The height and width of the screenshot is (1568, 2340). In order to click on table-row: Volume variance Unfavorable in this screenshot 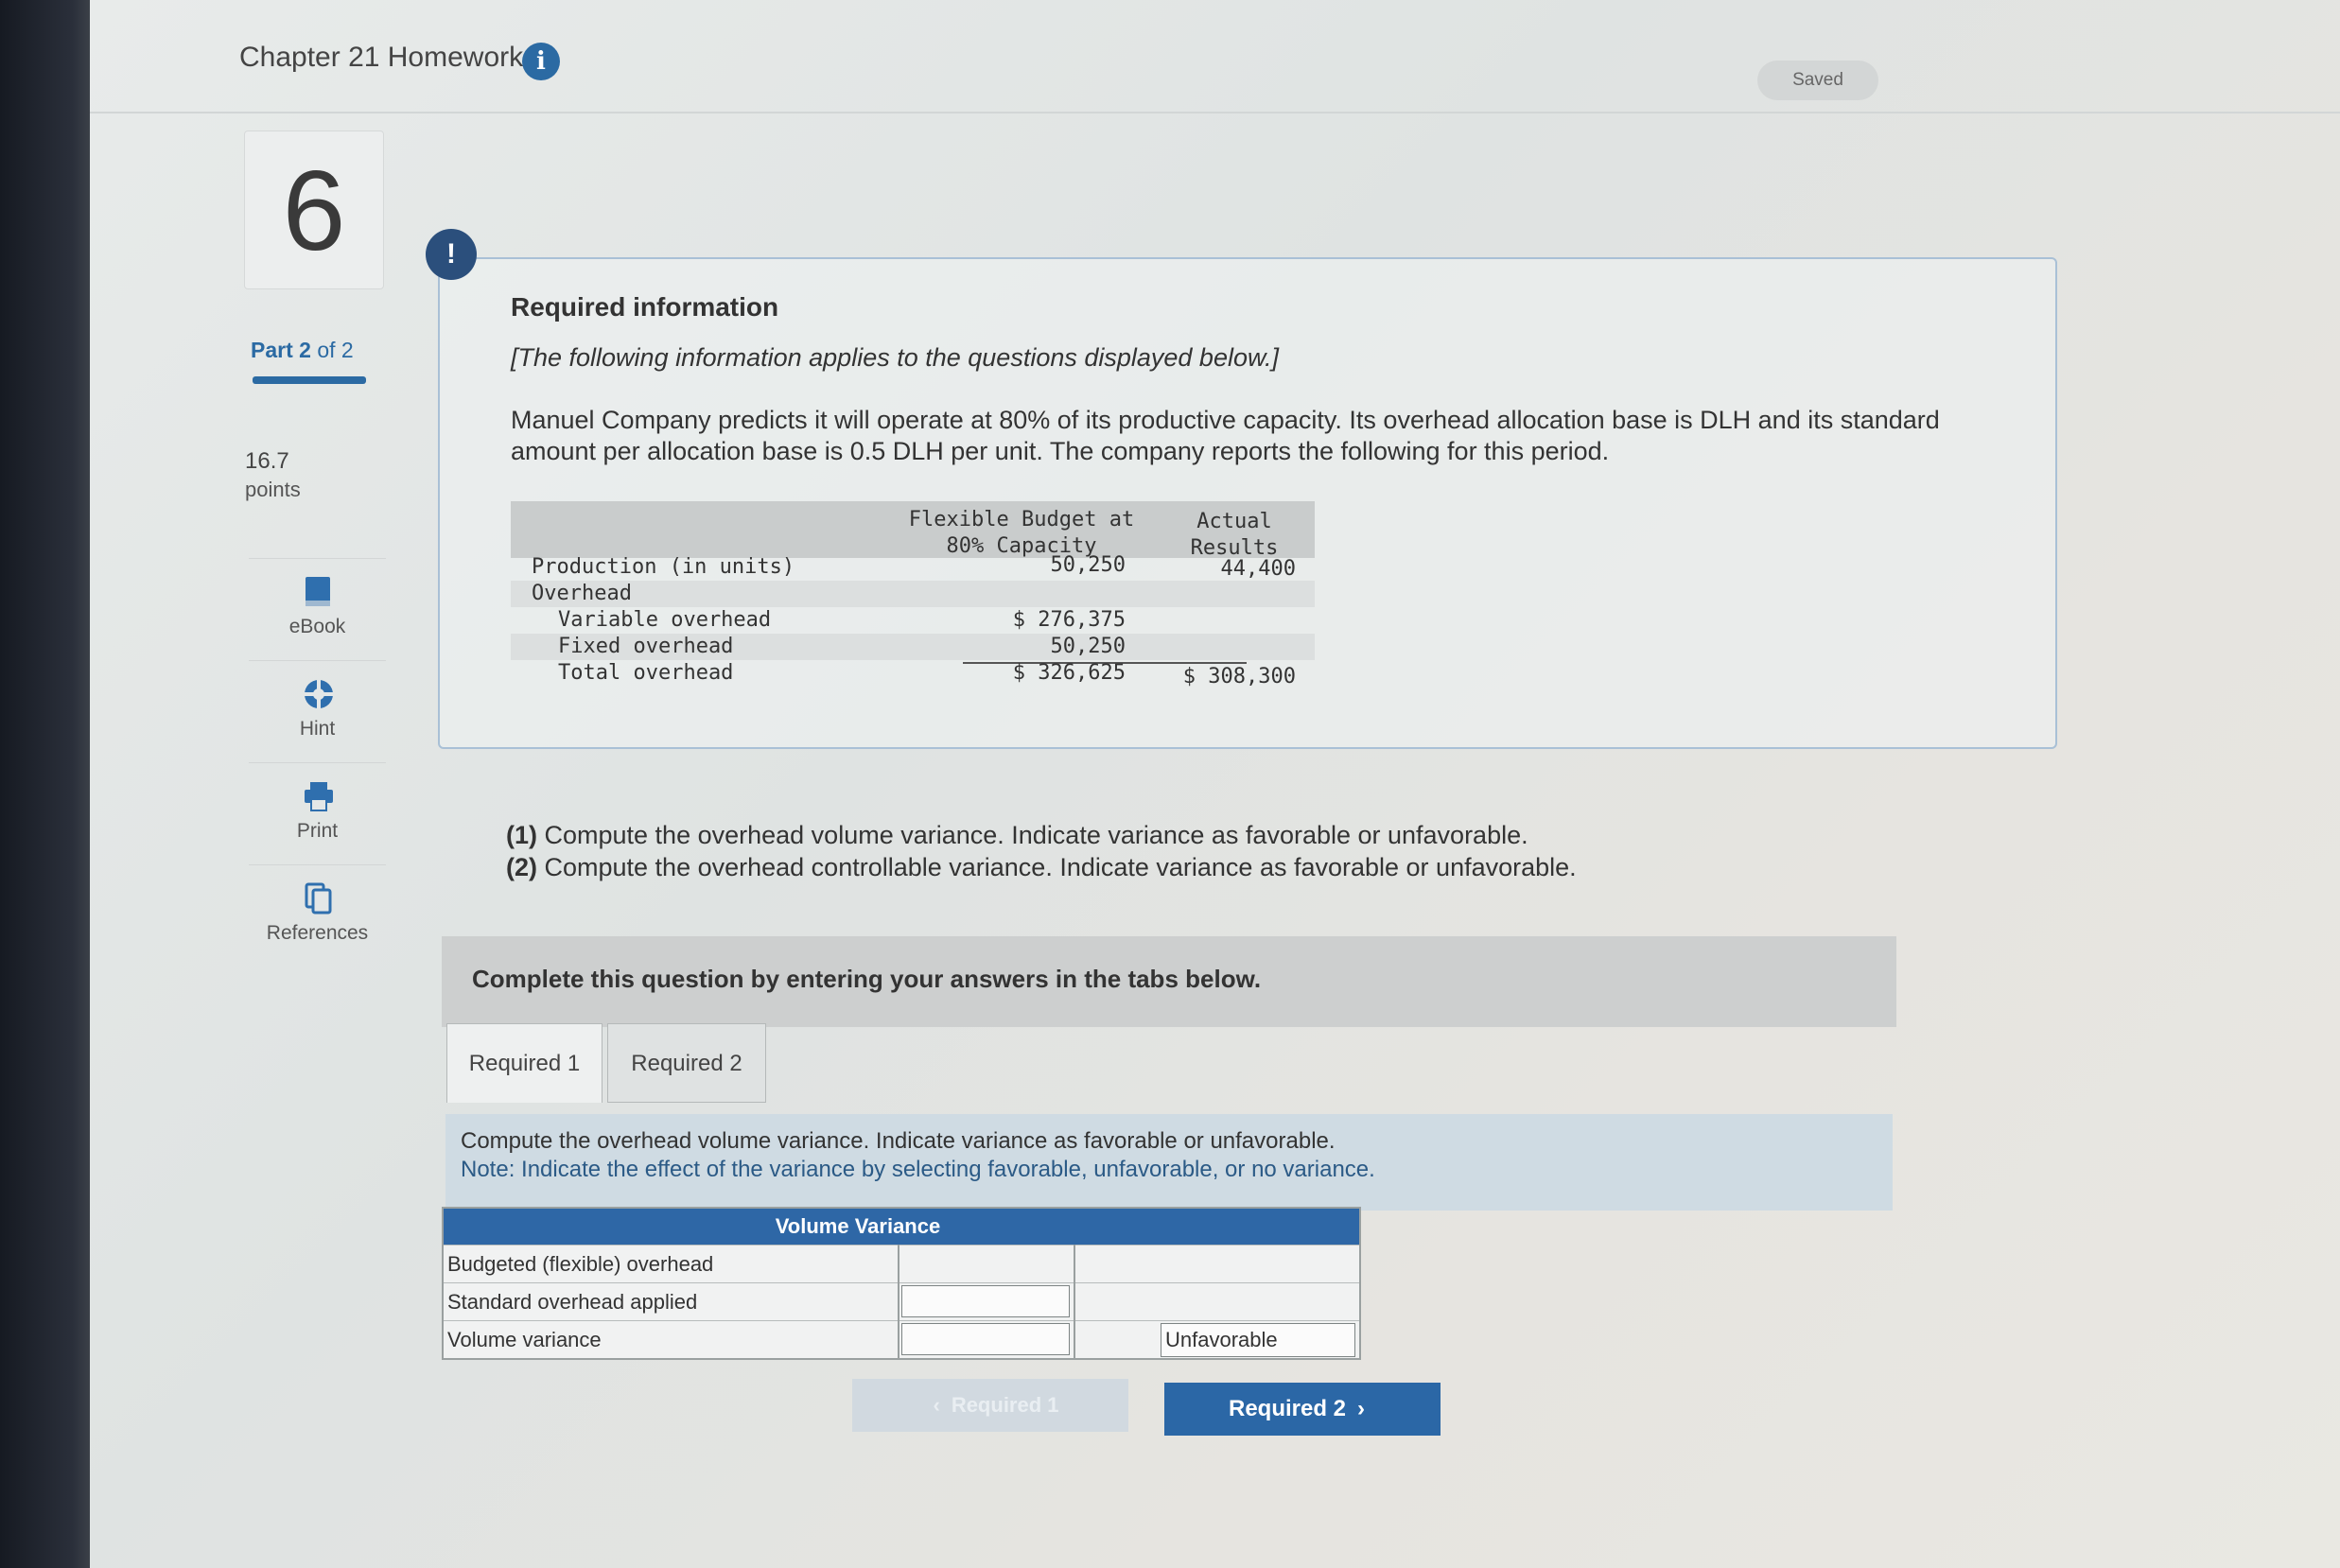, I will do `click(901, 1339)`.